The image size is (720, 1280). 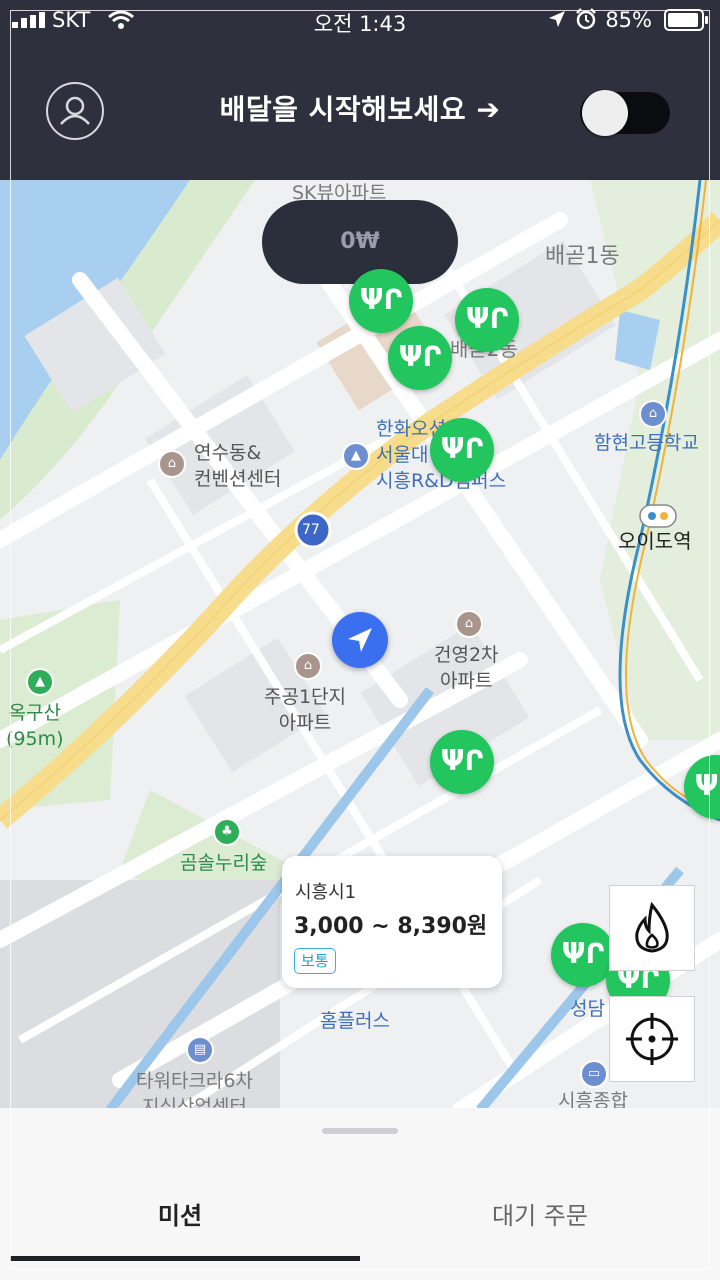 I want to click on sheet-drag-handle, so click(x=360, y=1131).